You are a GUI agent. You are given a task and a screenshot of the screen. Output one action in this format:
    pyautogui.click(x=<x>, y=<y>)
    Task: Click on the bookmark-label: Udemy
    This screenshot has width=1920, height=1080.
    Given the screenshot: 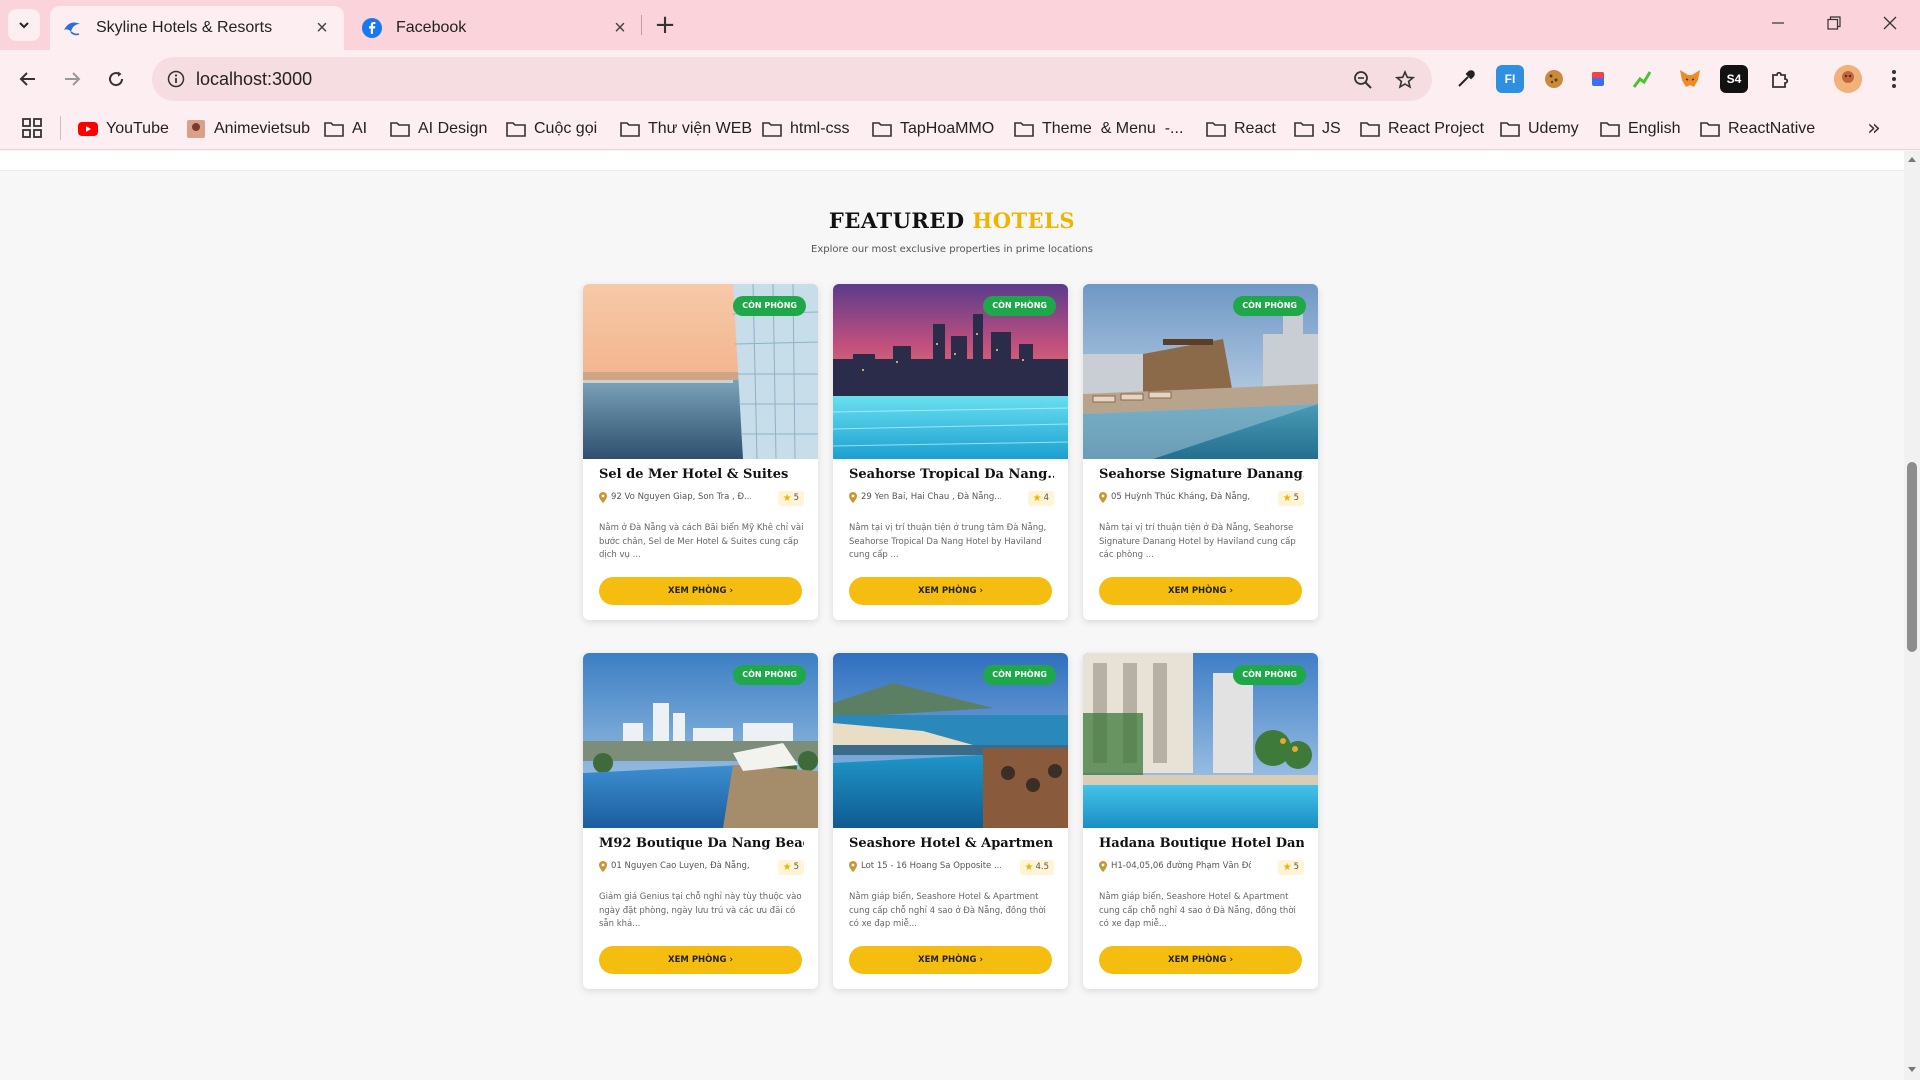 What is the action you would take?
    pyautogui.click(x=1553, y=128)
    